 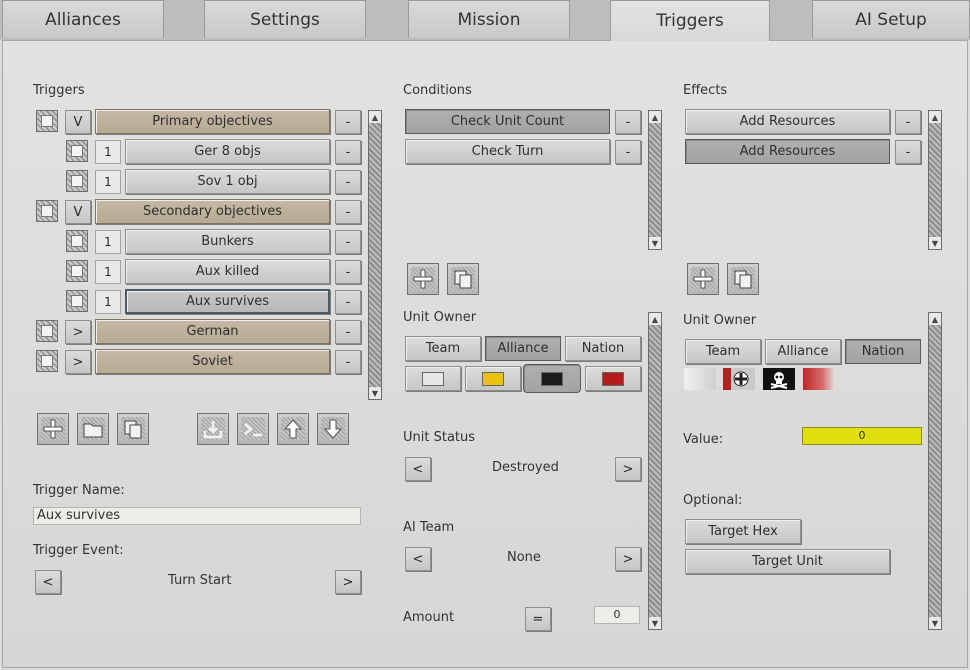 What do you see at coordinates (739, 379) in the screenshot?
I see `nation-flag-german` at bounding box center [739, 379].